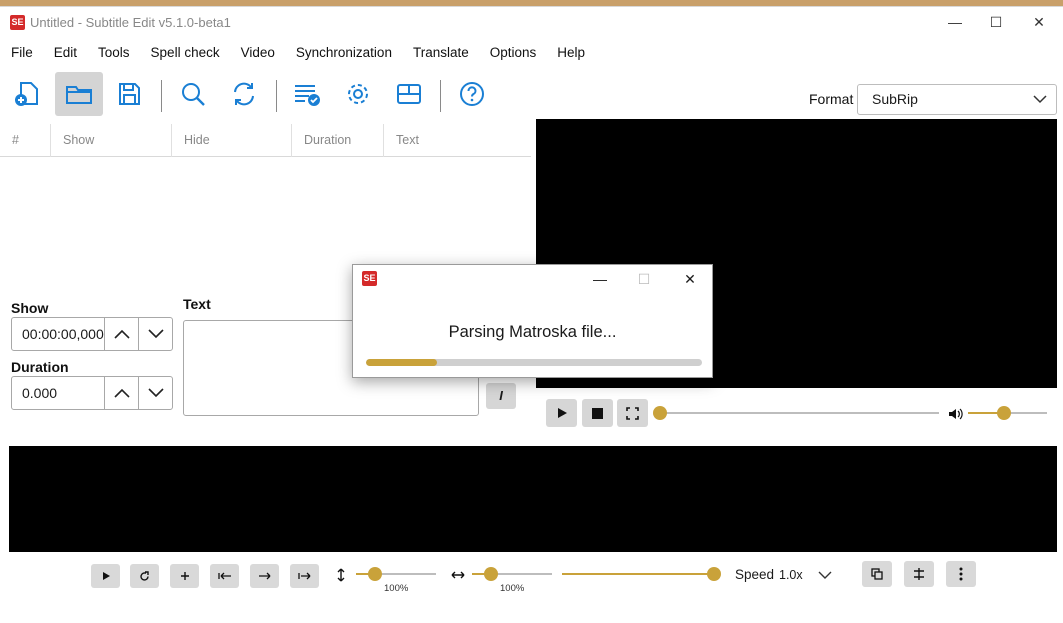  I want to click on dialog-minimize-button: —, so click(600, 279).